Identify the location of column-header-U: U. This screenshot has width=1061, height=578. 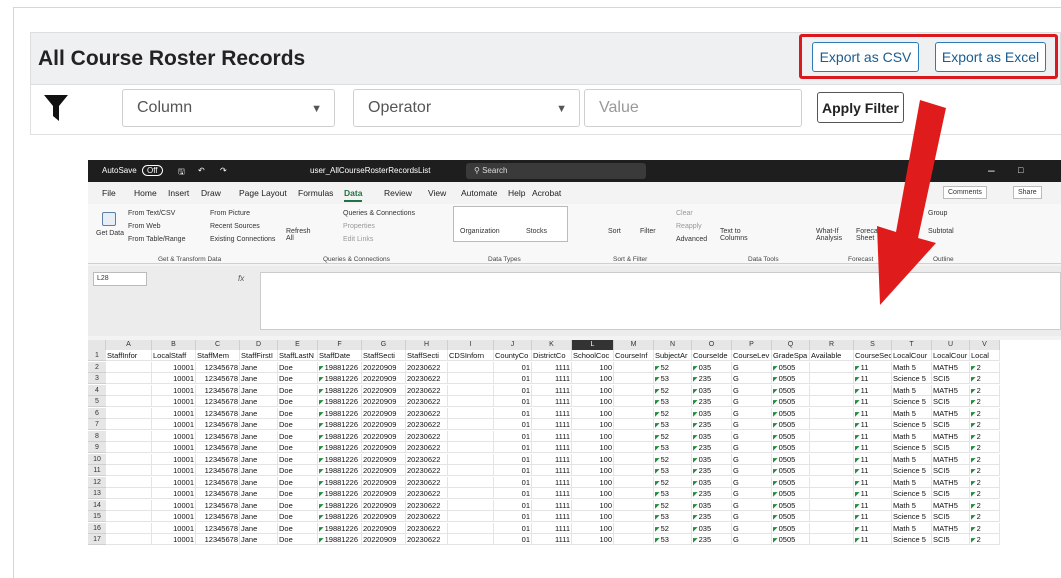
(951, 345).